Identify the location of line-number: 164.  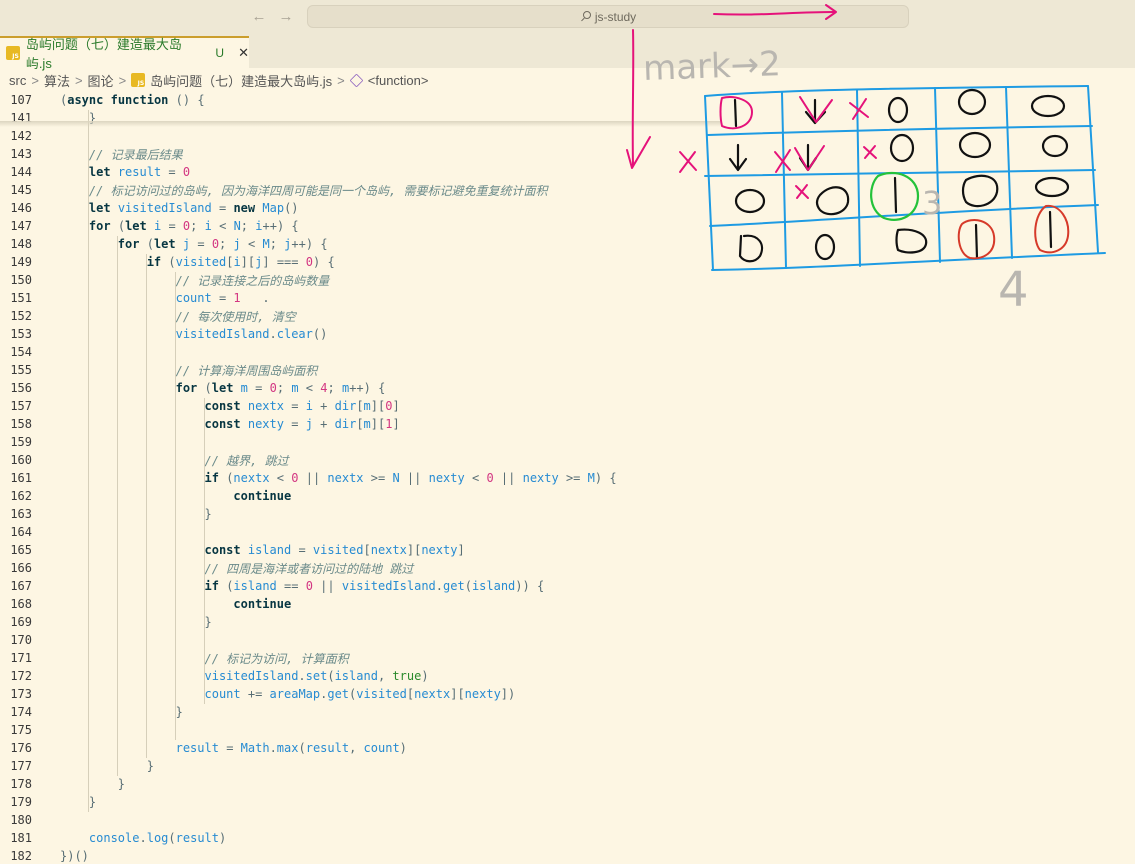
(21, 532).